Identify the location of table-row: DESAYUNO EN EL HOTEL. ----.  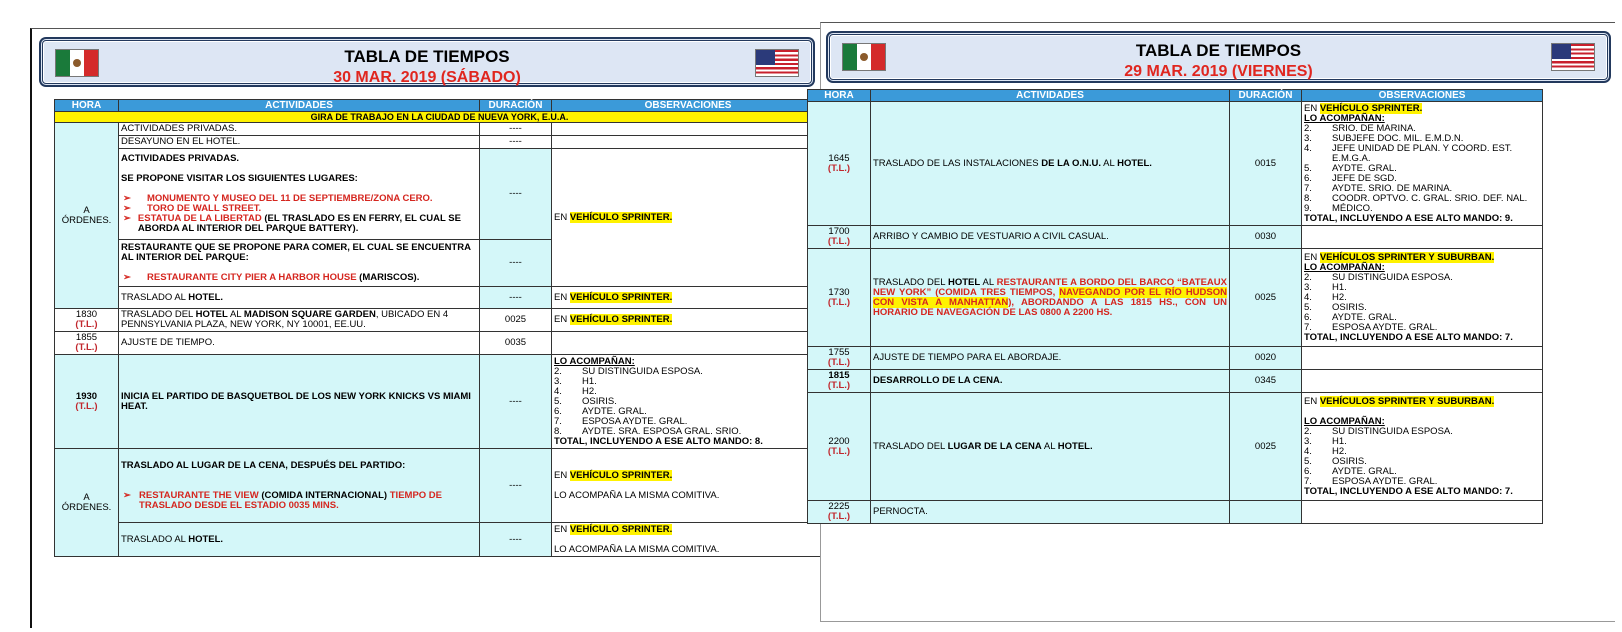
(440, 142).